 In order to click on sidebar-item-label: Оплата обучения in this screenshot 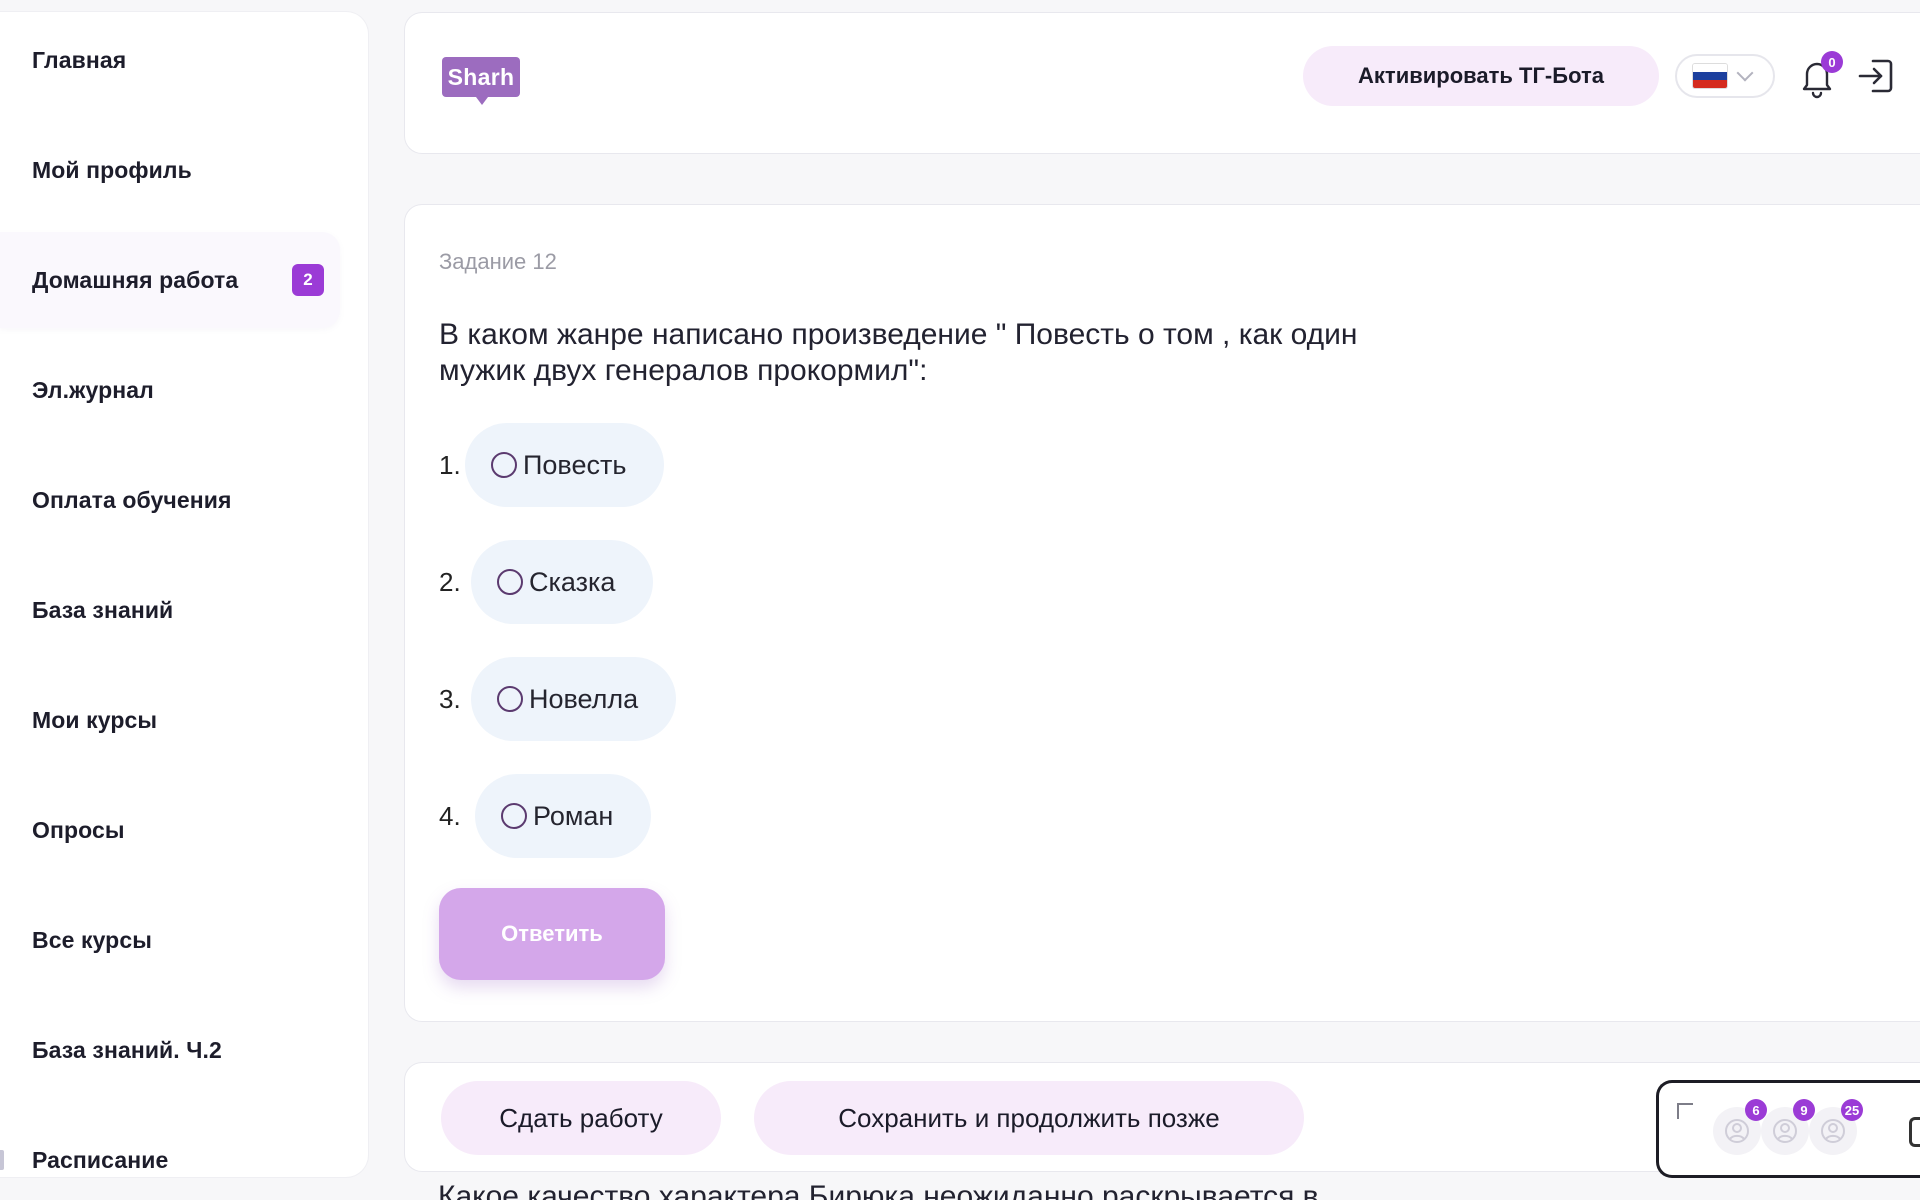, I will do `click(132, 499)`.